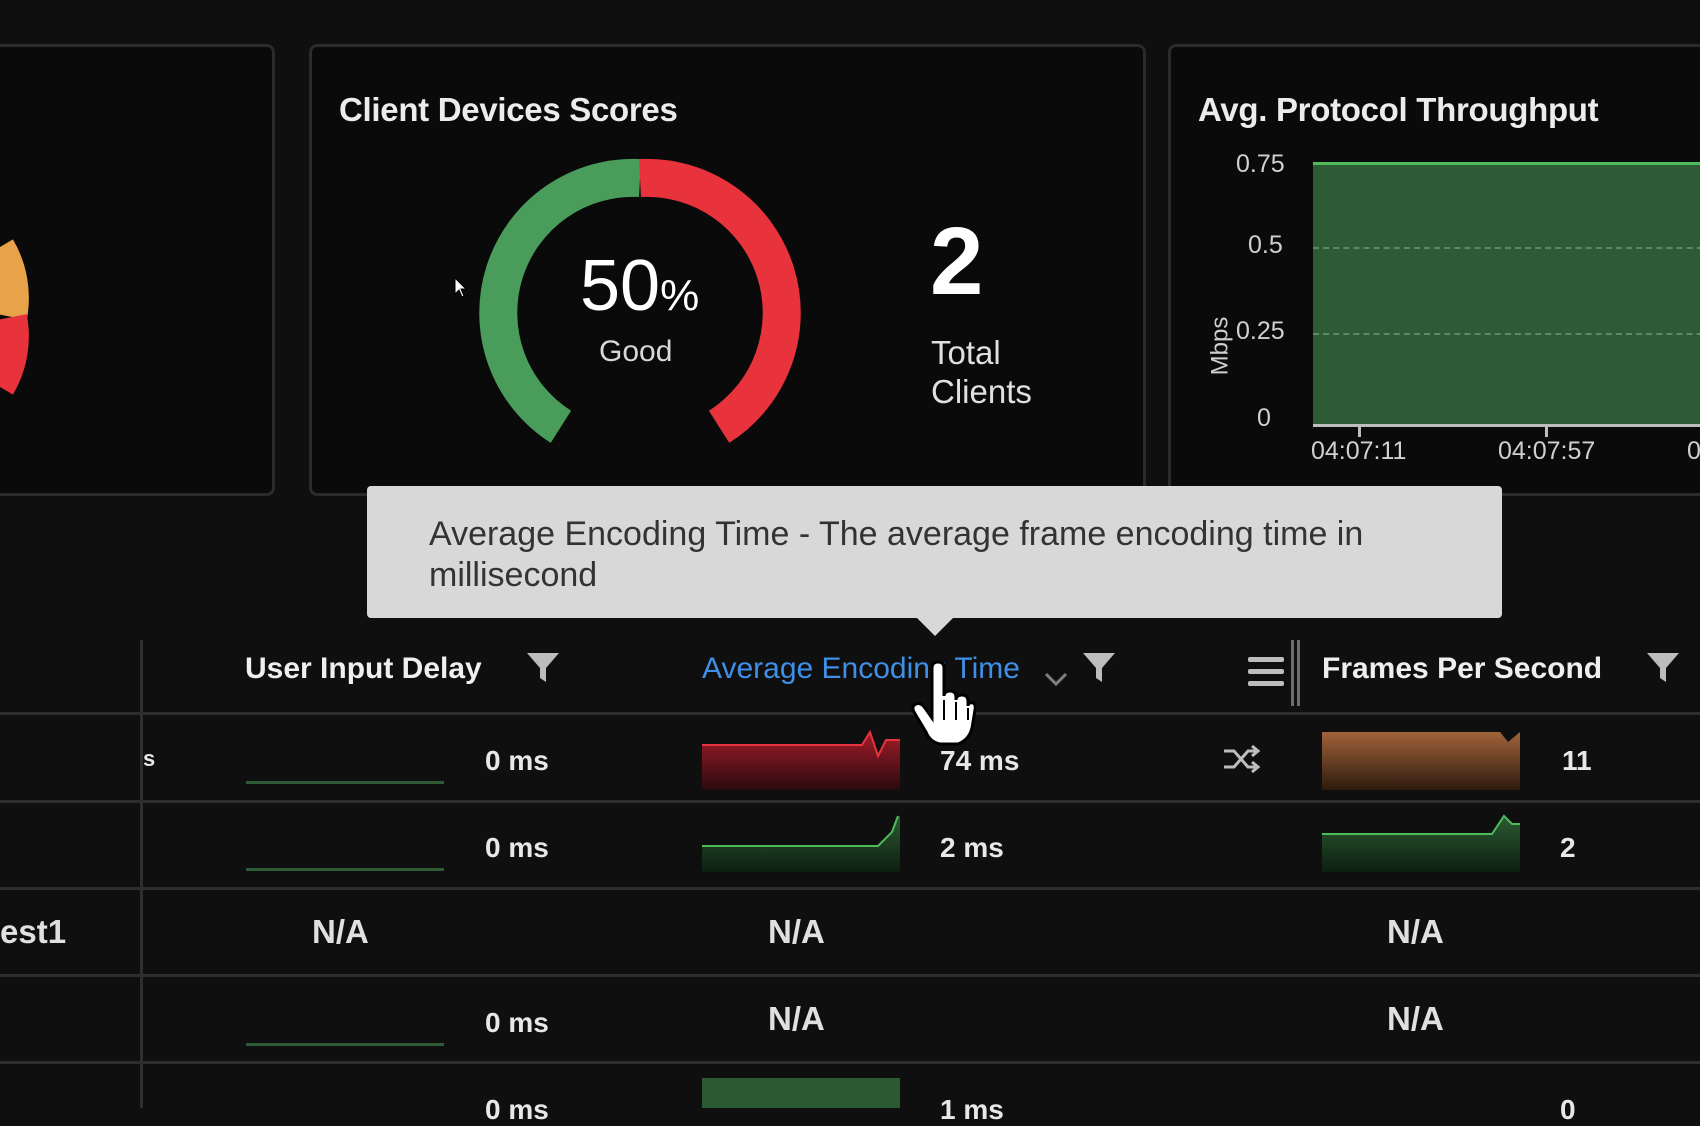 The width and height of the screenshot is (1700, 1126). Describe the element at coordinates (33, 931) in the screenshot. I see `row-name: est1` at that location.